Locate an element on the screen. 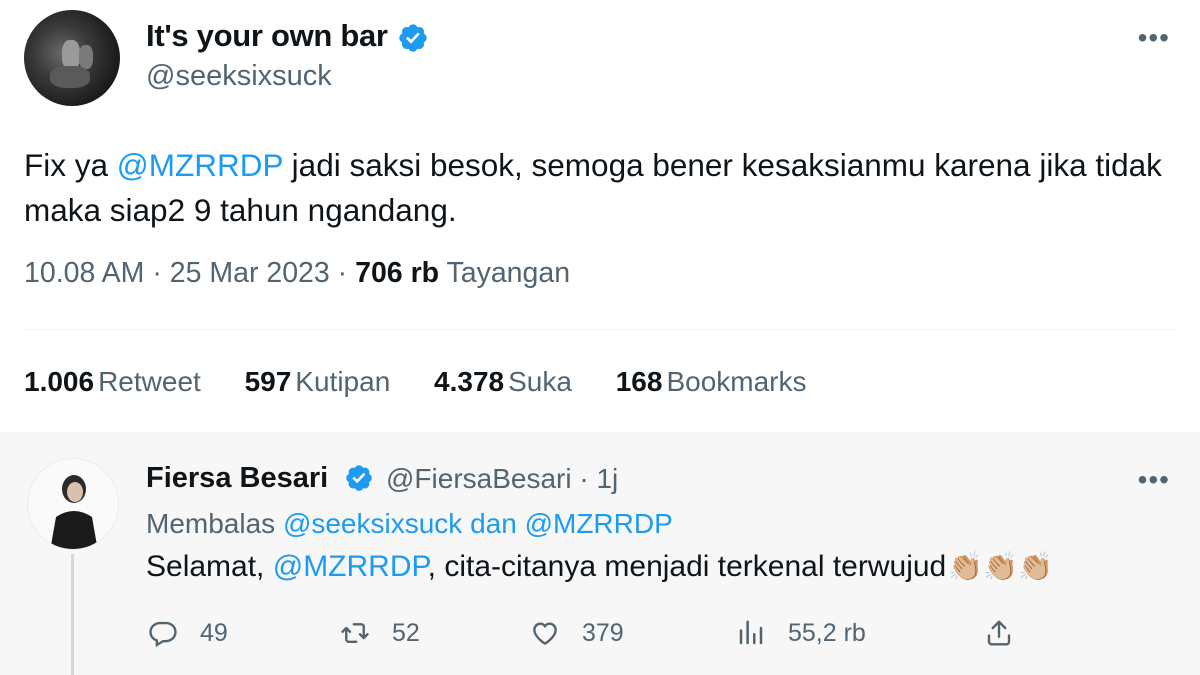 The image size is (1200, 675). retweets-stat: 1.006 Retweet is located at coordinates (112, 382).